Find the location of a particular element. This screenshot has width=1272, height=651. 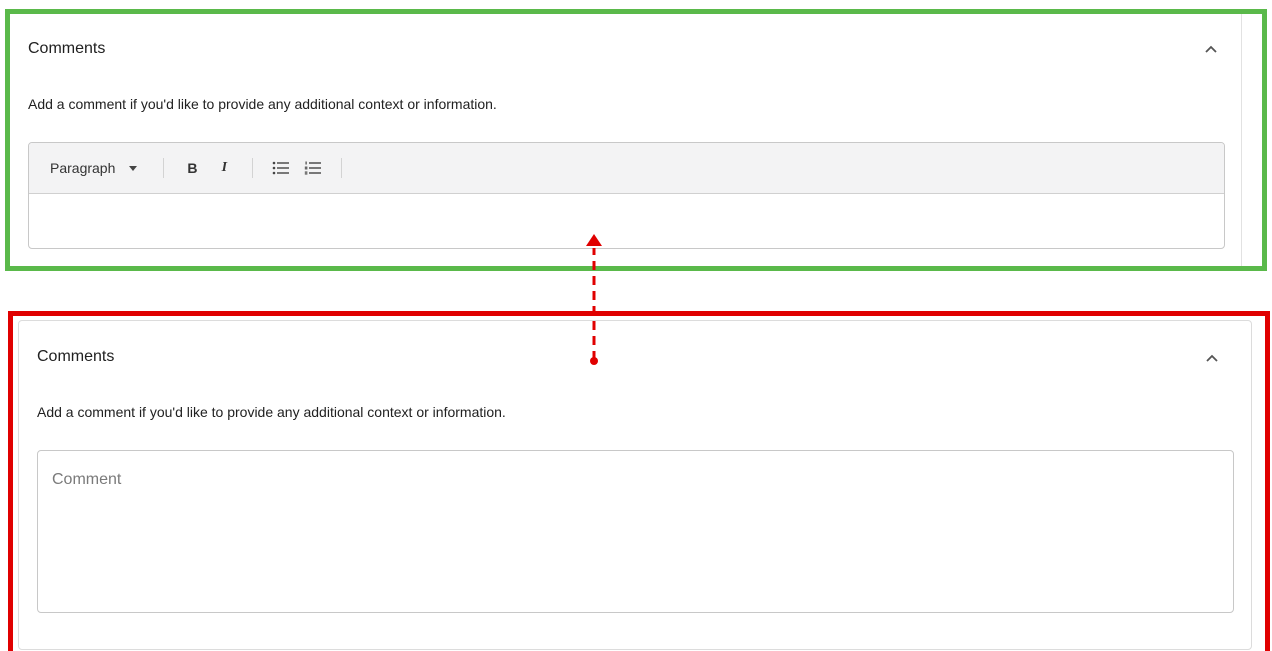

italic-button: I is located at coordinates (224, 168).